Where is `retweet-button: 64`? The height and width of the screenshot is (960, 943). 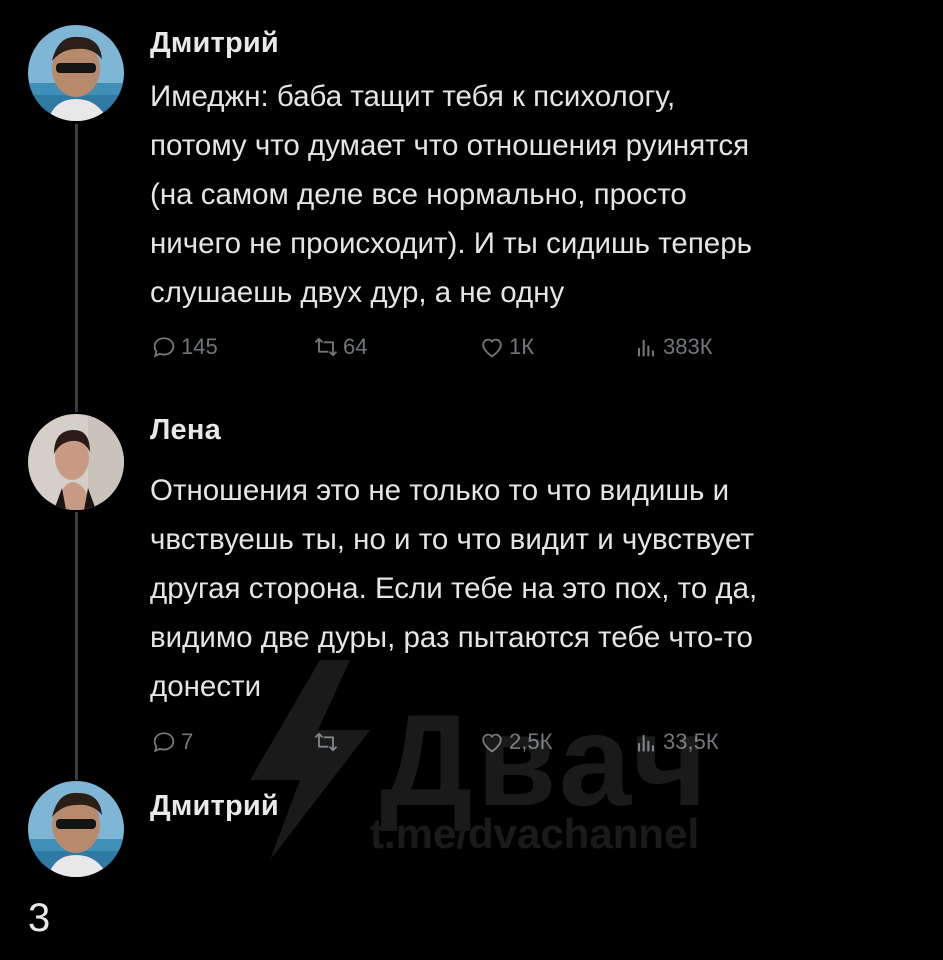 retweet-button: 64 is located at coordinates (339, 347).